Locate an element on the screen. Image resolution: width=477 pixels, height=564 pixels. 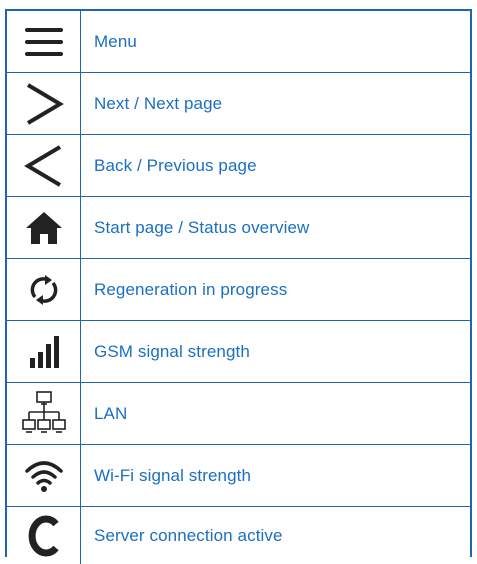
legend-row-wifi: Wi-Fi signal strength is located at coordinates (238, 476).